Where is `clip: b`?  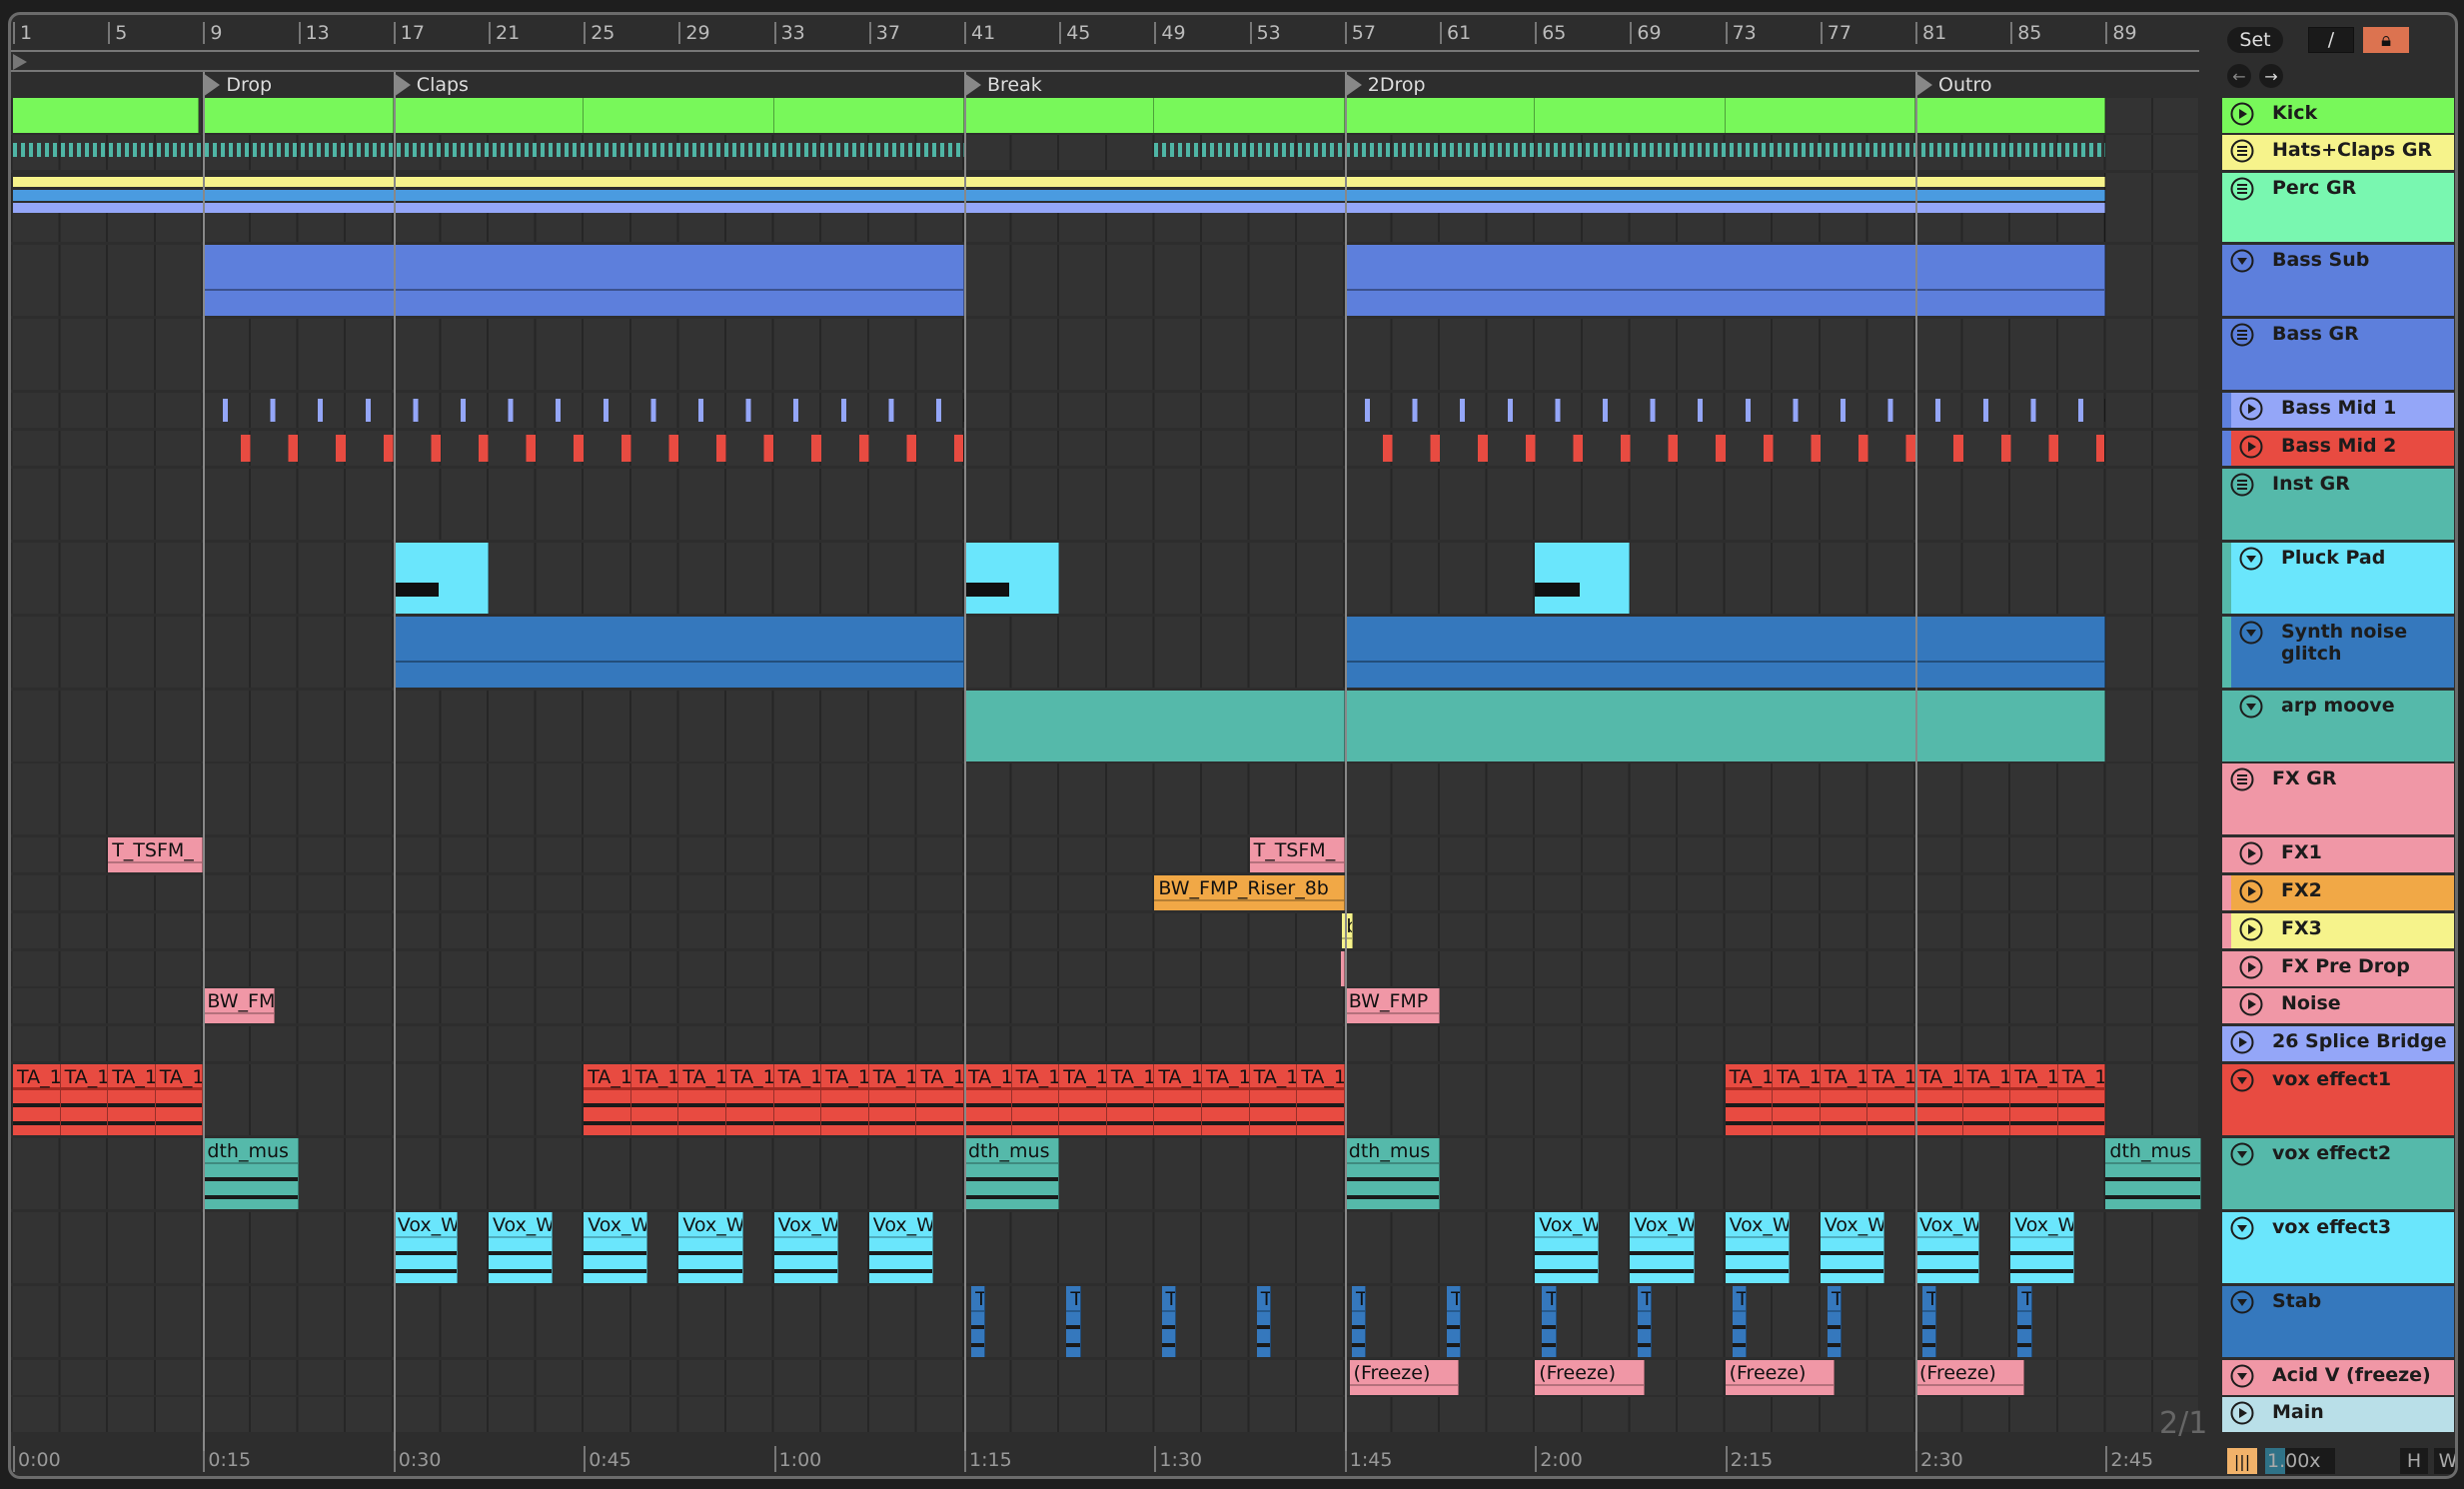 clip: b is located at coordinates (1348, 930).